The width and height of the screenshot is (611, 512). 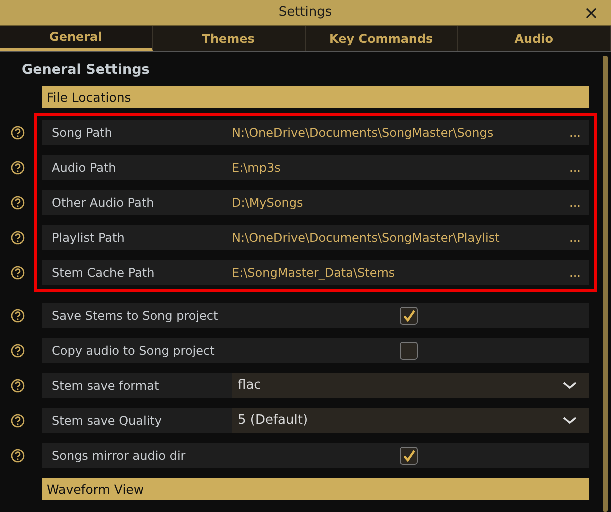 I want to click on setting-label: Save Stems to Song project, so click(x=135, y=315).